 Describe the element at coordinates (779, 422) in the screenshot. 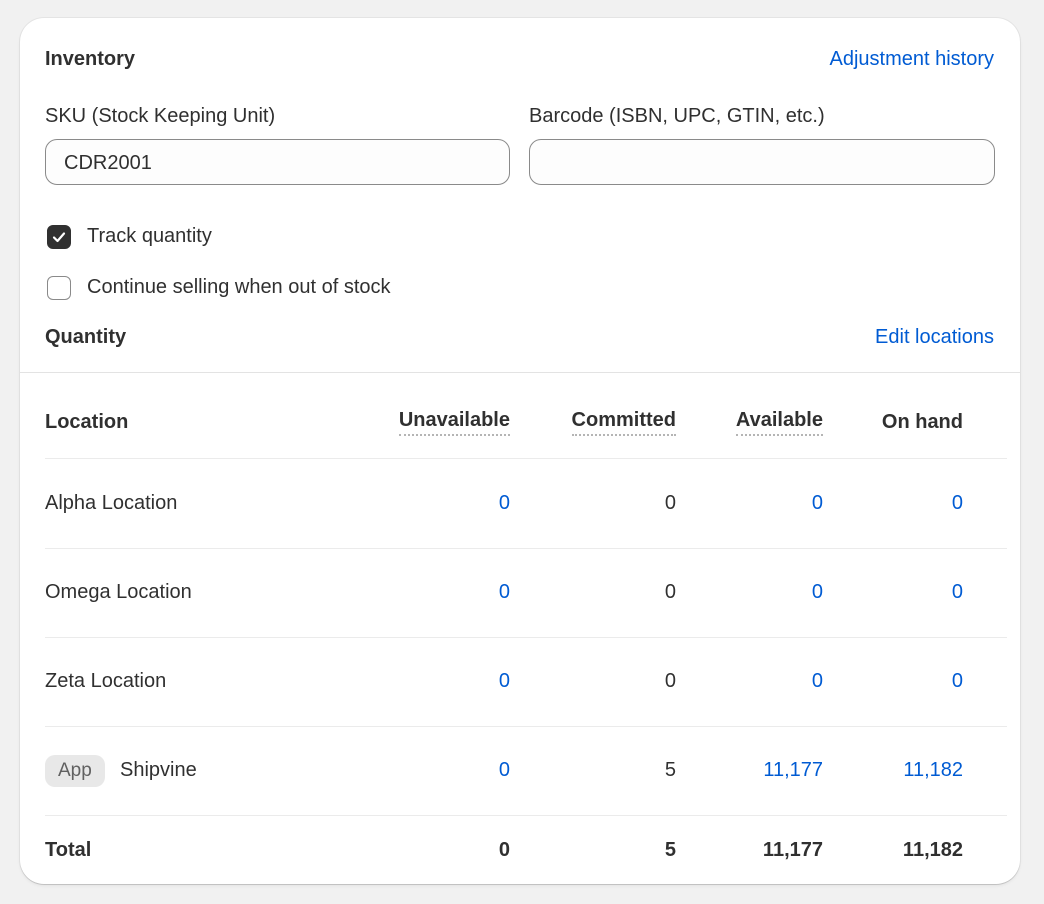

I see `column-header-available: Available` at that location.